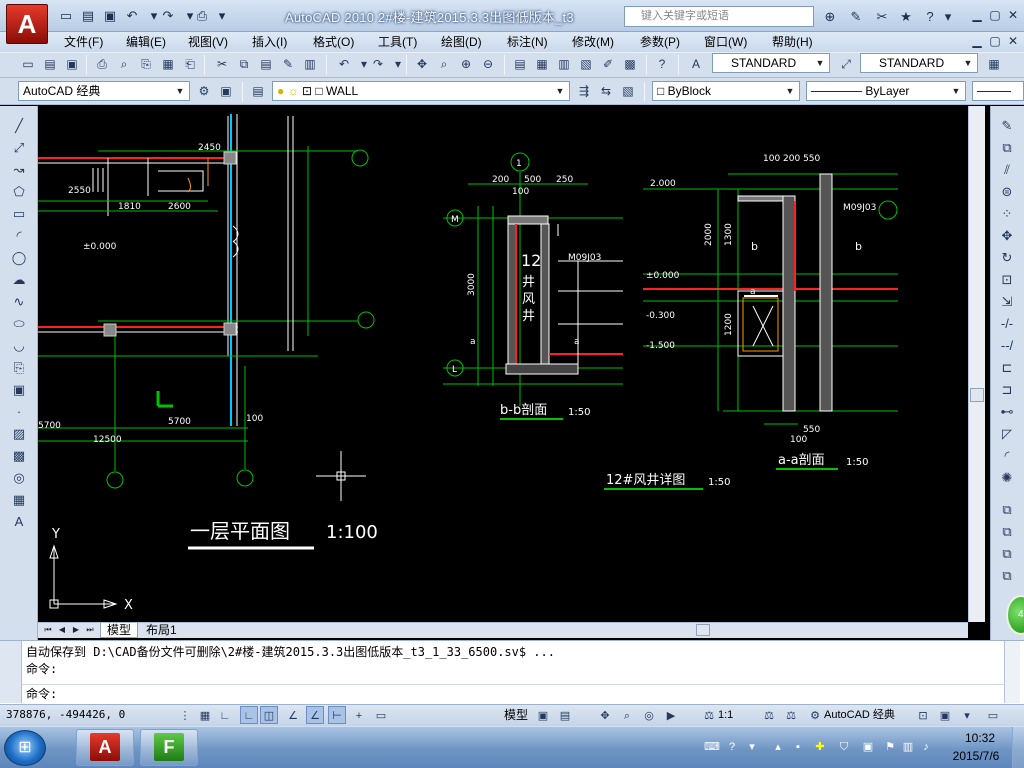 The width and height of the screenshot is (1024, 768). Describe the element at coordinates (168, 64) in the screenshot. I see `3d-dwf-icon: ▦` at that location.